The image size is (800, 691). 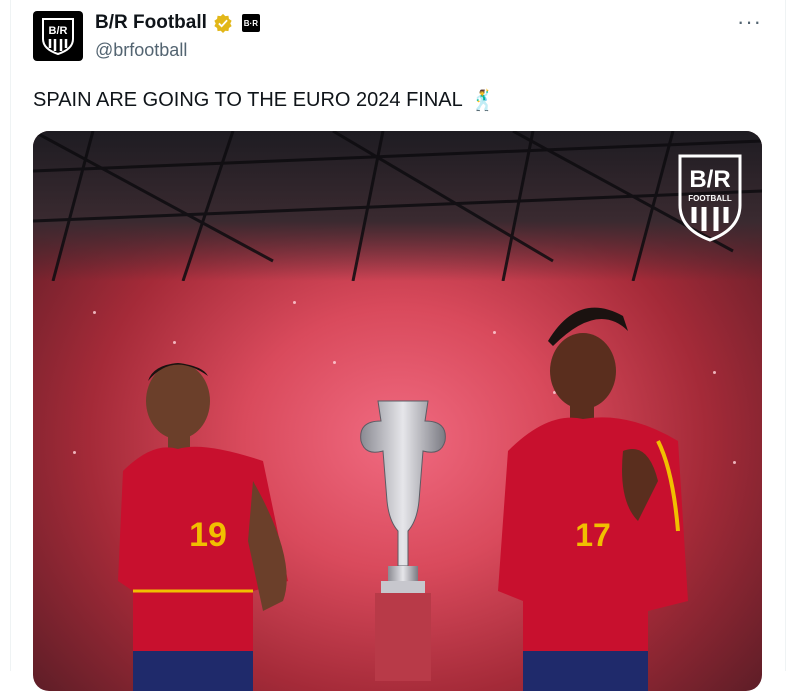 I want to click on player-left: 19, so click(x=203, y=527).